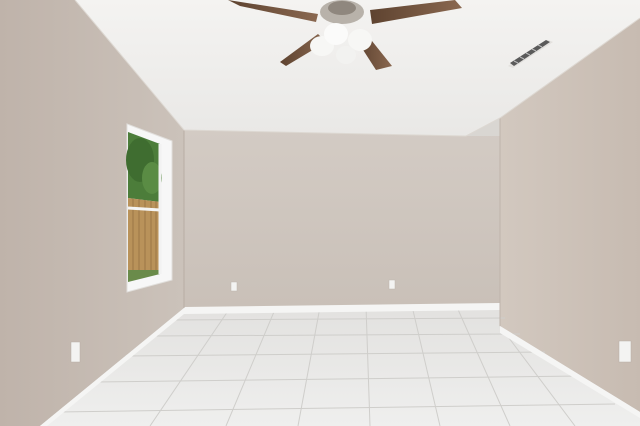 The width and height of the screenshot is (640, 426). I want to click on window, so click(149, 208).